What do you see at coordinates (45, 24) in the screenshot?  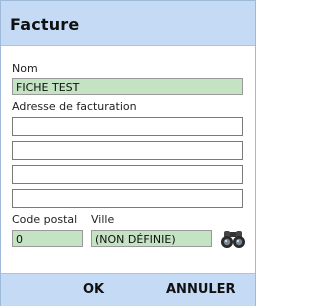 I see `dialog-title: Facture` at bounding box center [45, 24].